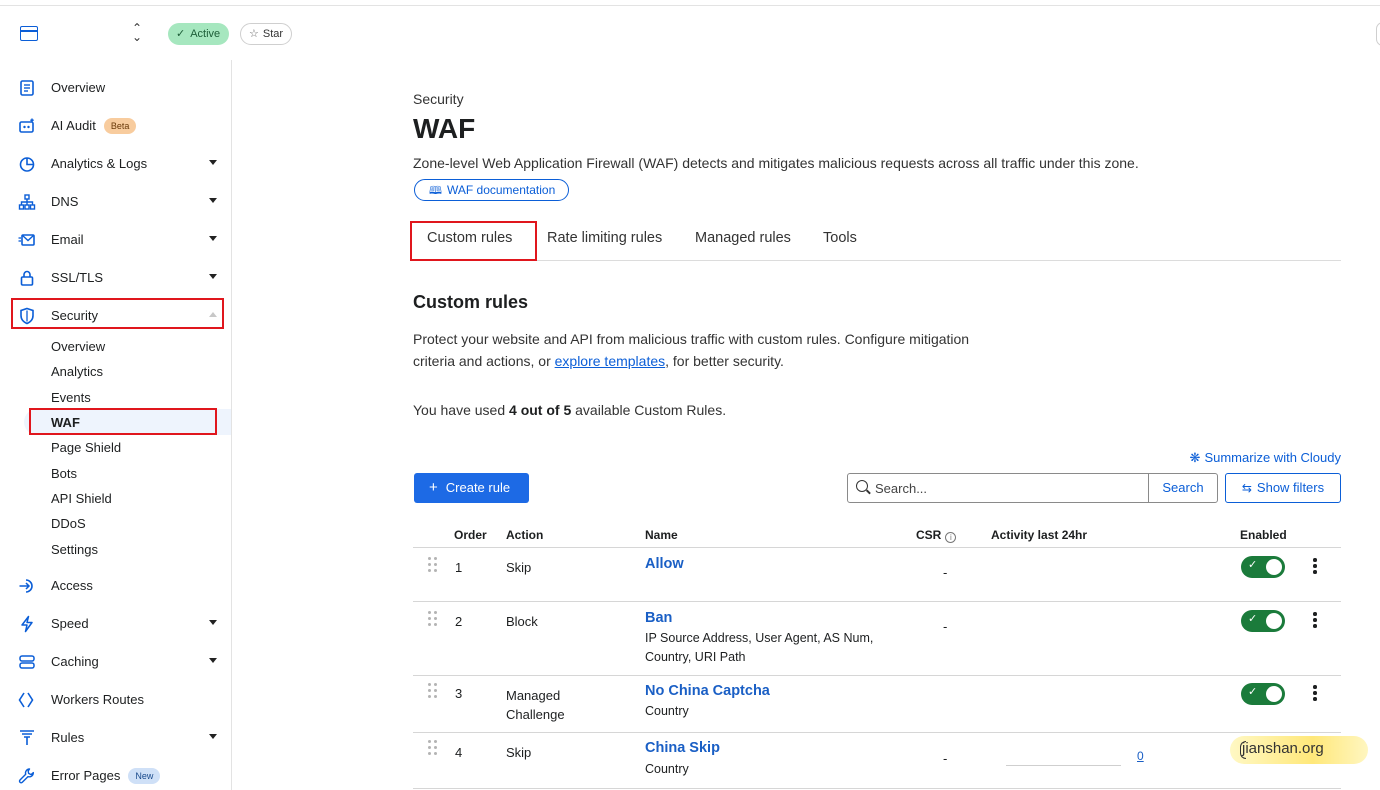  Describe the element at coordinates (115, 775) in the screenshot. I see `sidebar-item-error-pages: Error Pages New` at that location.